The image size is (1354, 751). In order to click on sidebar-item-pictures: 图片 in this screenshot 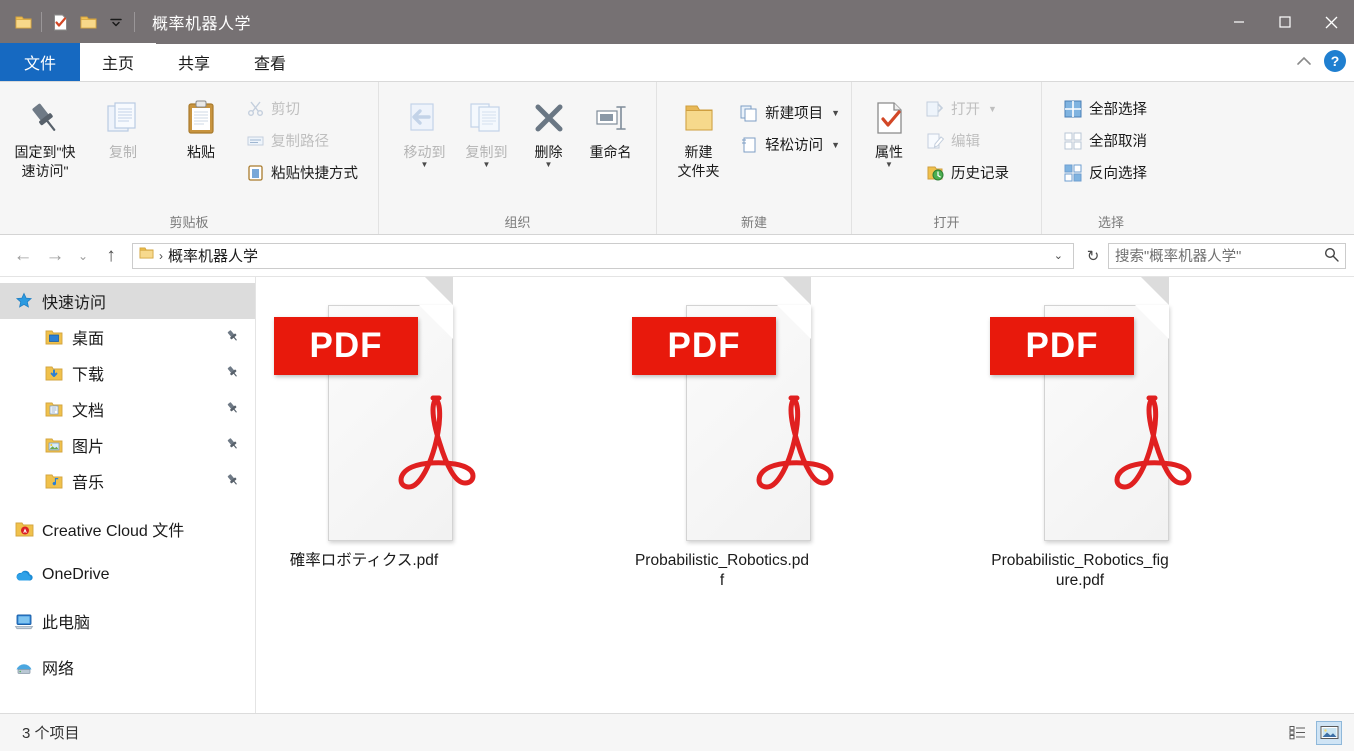, I will do `click(127, 445)`.